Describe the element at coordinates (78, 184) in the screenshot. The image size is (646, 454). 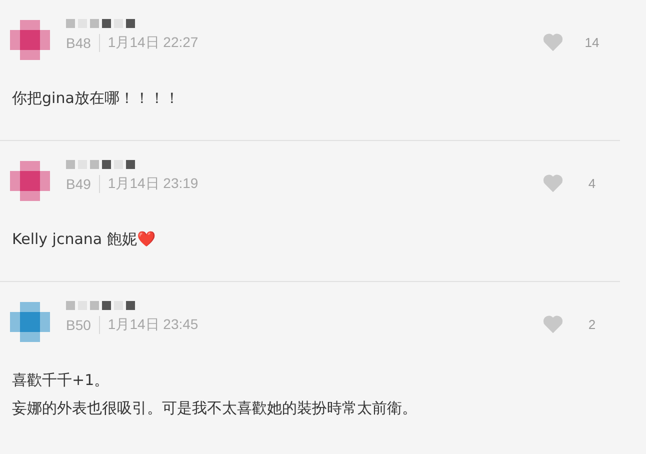
I see `floor-number: B49` at that location.